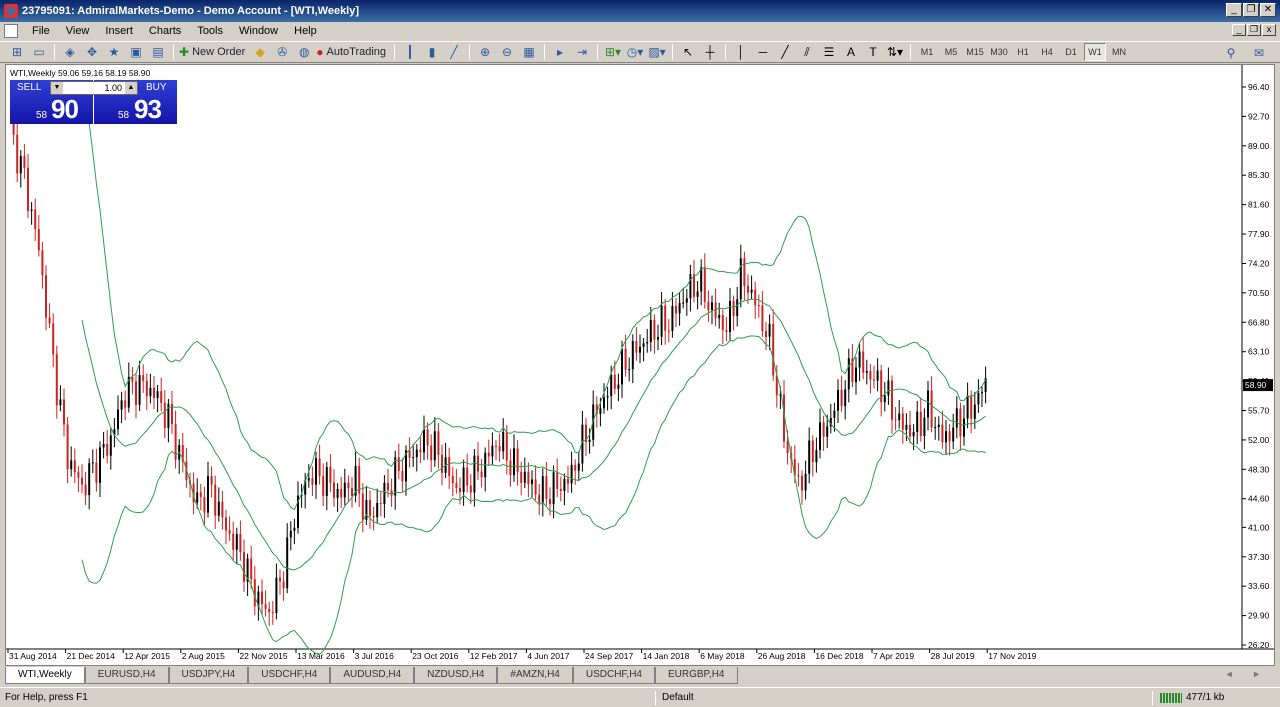 Image resolution: width=1280 pixels, height=707 pixels. I want to click on autotrading-button: ● AutoTrading, so click(352, 52).